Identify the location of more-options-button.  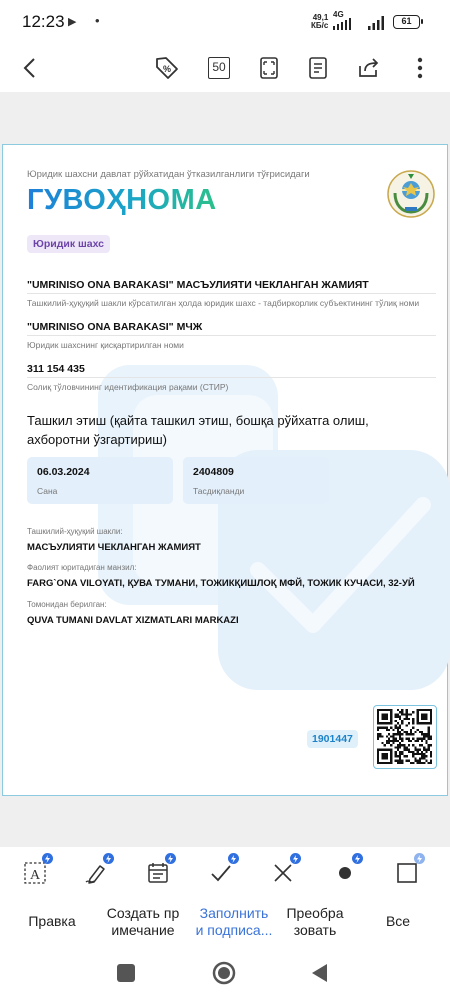
(420, 68).